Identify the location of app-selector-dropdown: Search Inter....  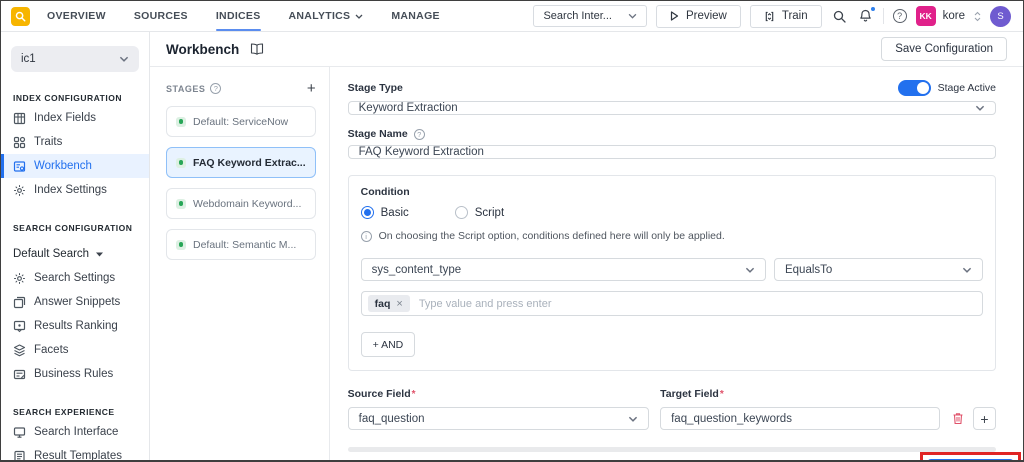
(590, 16).